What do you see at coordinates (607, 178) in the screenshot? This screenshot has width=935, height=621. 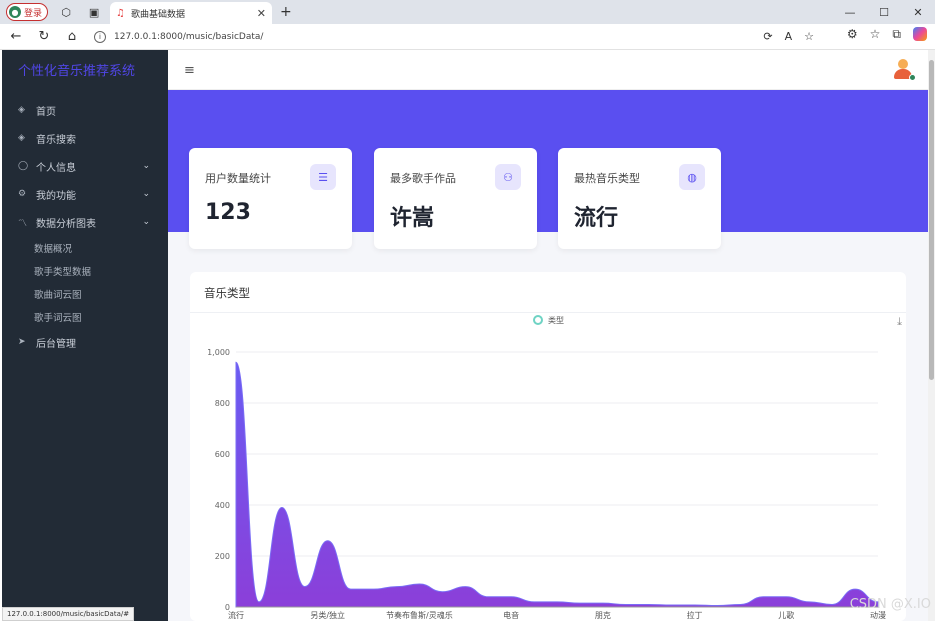 I see `card-title: 最热音乐类型` at bounding box center [607, 178].